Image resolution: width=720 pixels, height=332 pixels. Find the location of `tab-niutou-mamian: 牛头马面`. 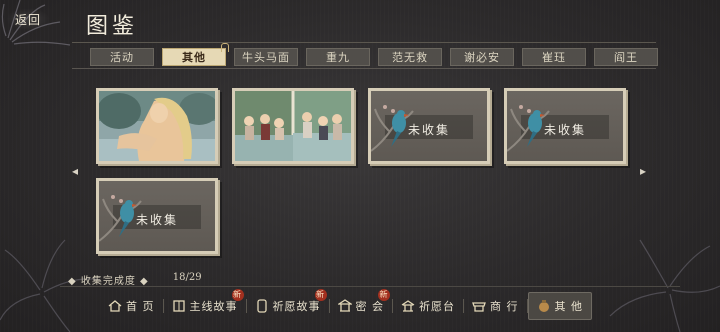

tab-niutou-mamian: 牛头马面 is located at coordinates (266, 57).